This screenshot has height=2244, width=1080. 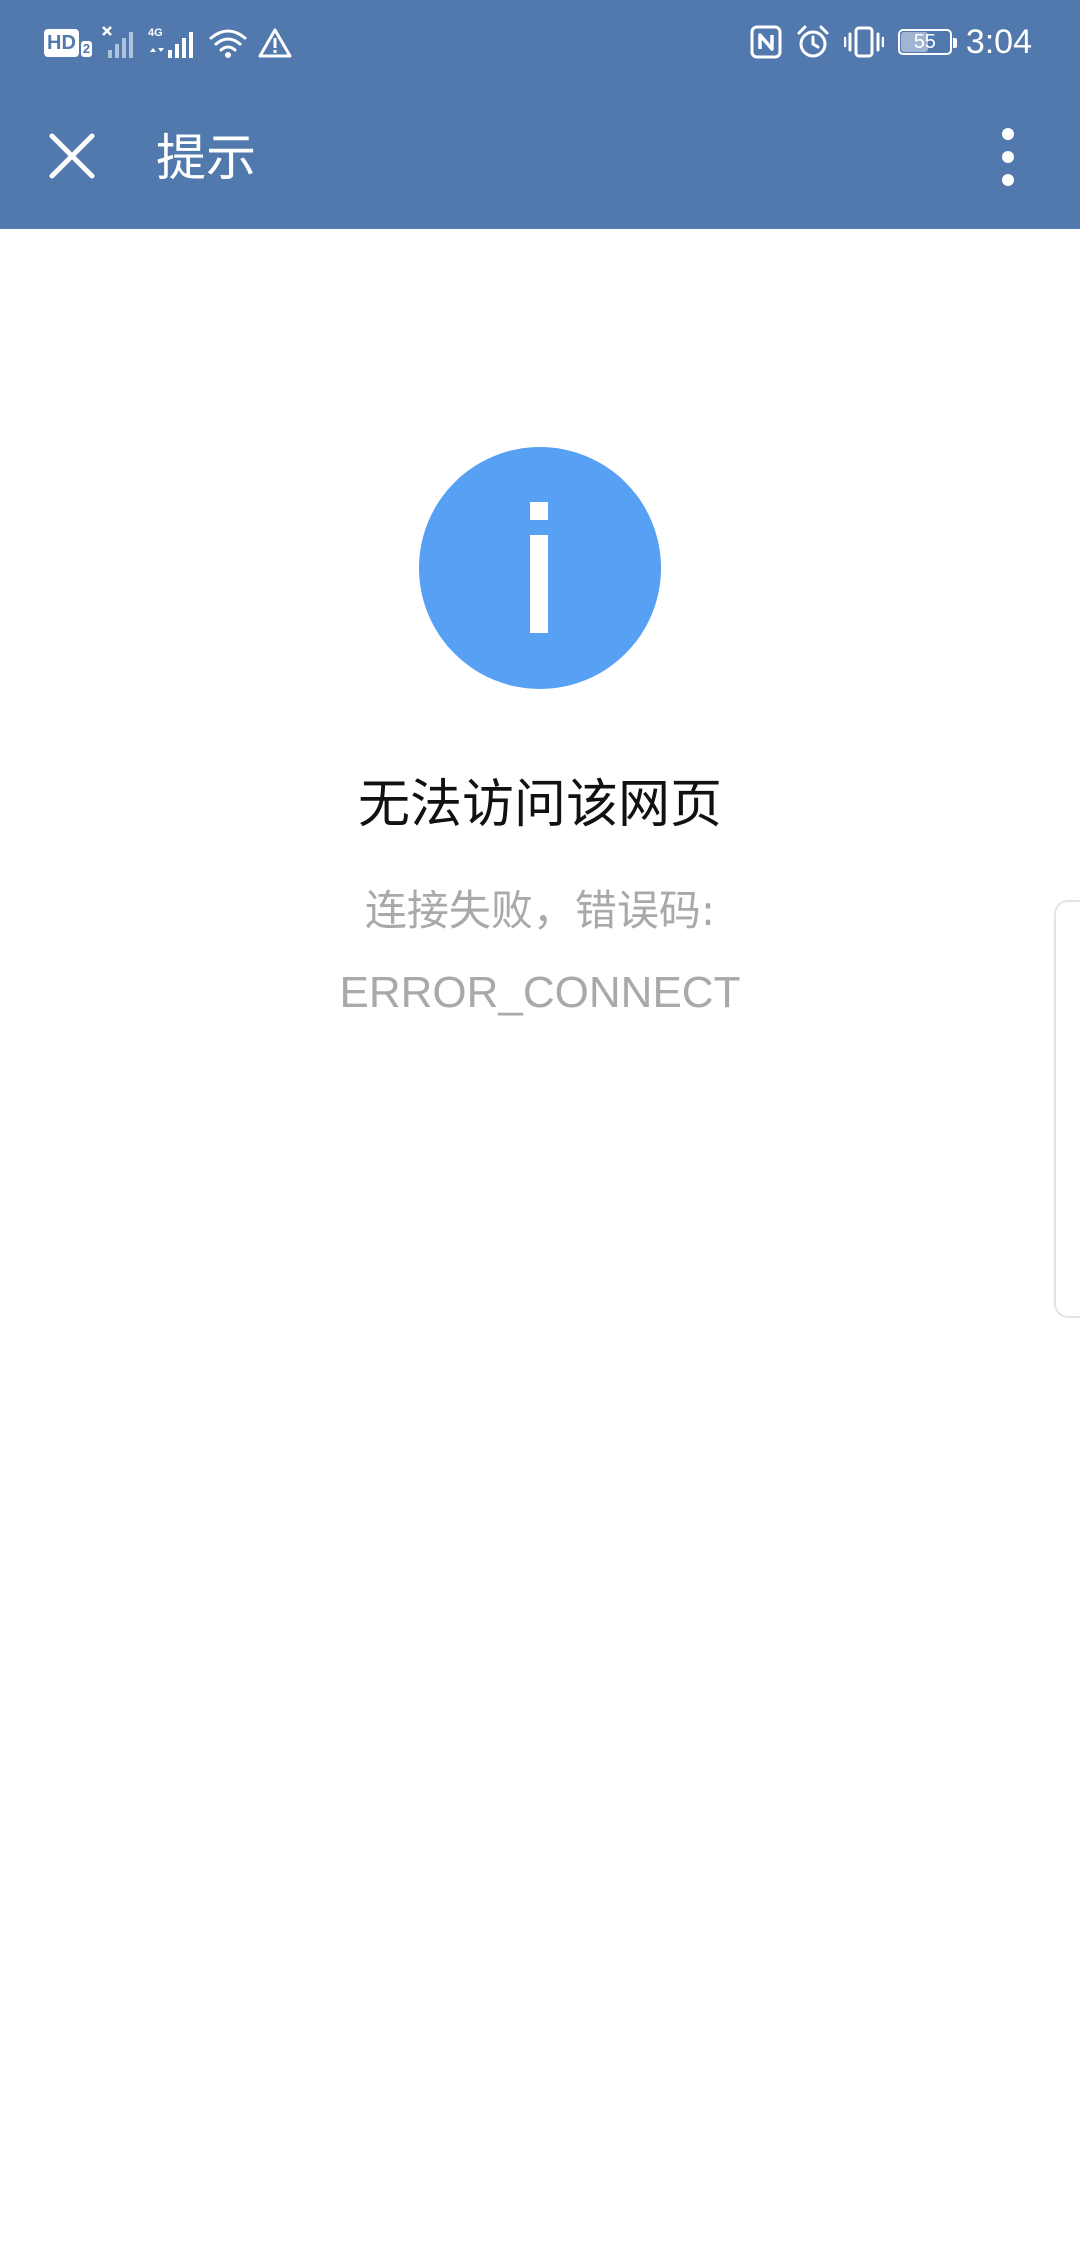 What do you see at coordinates (540, 157) in the screenshot?
I see `app-bar: 提示` at bounding box center [540, 157].